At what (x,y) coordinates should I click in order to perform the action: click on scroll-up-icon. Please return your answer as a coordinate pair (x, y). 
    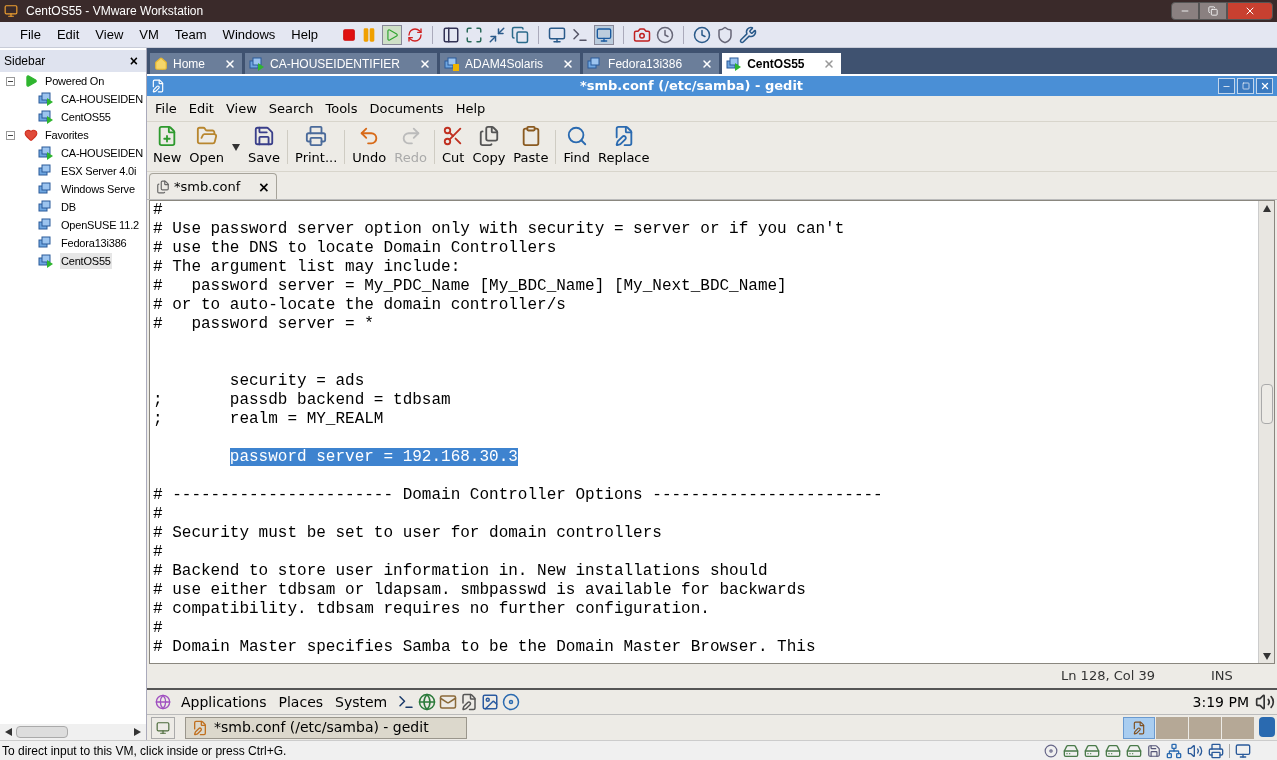
    Looking at the image, I should click on (1266, 208).